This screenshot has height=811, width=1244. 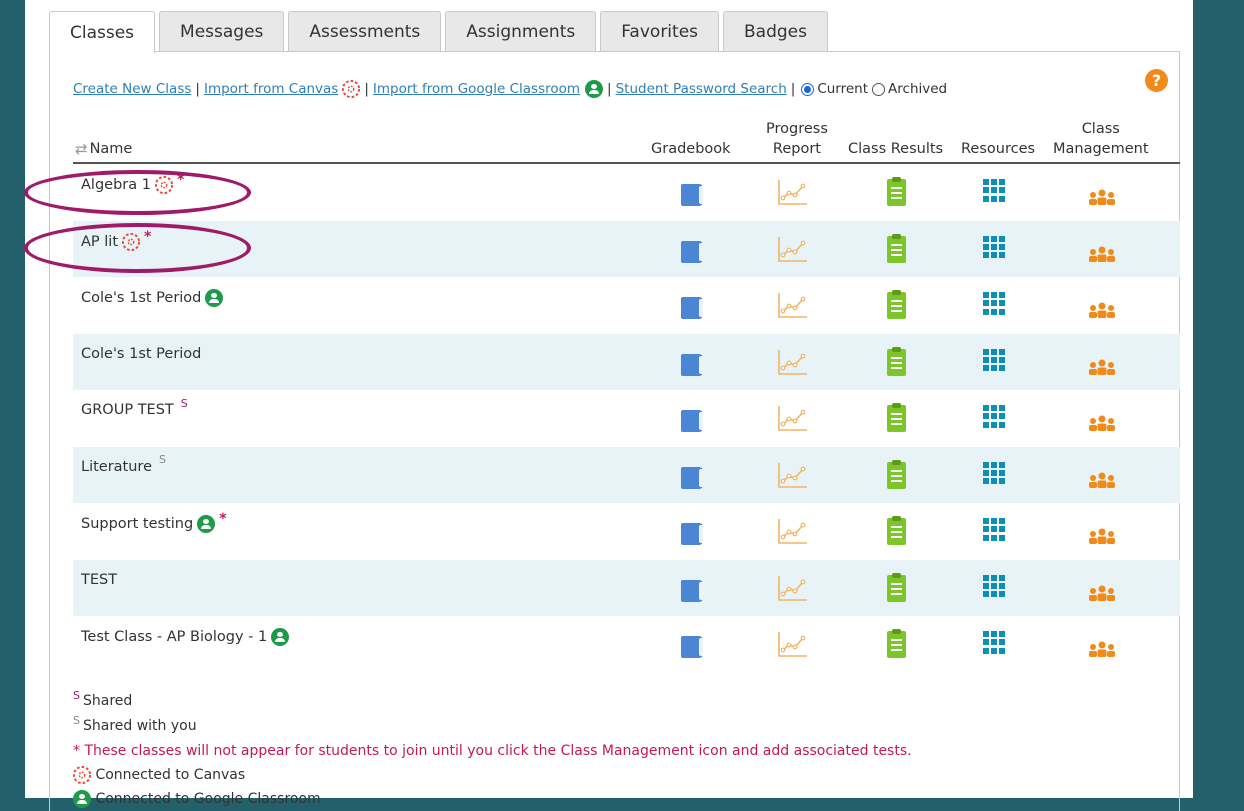 I want to click on tab-favorites: Favorites, so click(x=660, y=31).